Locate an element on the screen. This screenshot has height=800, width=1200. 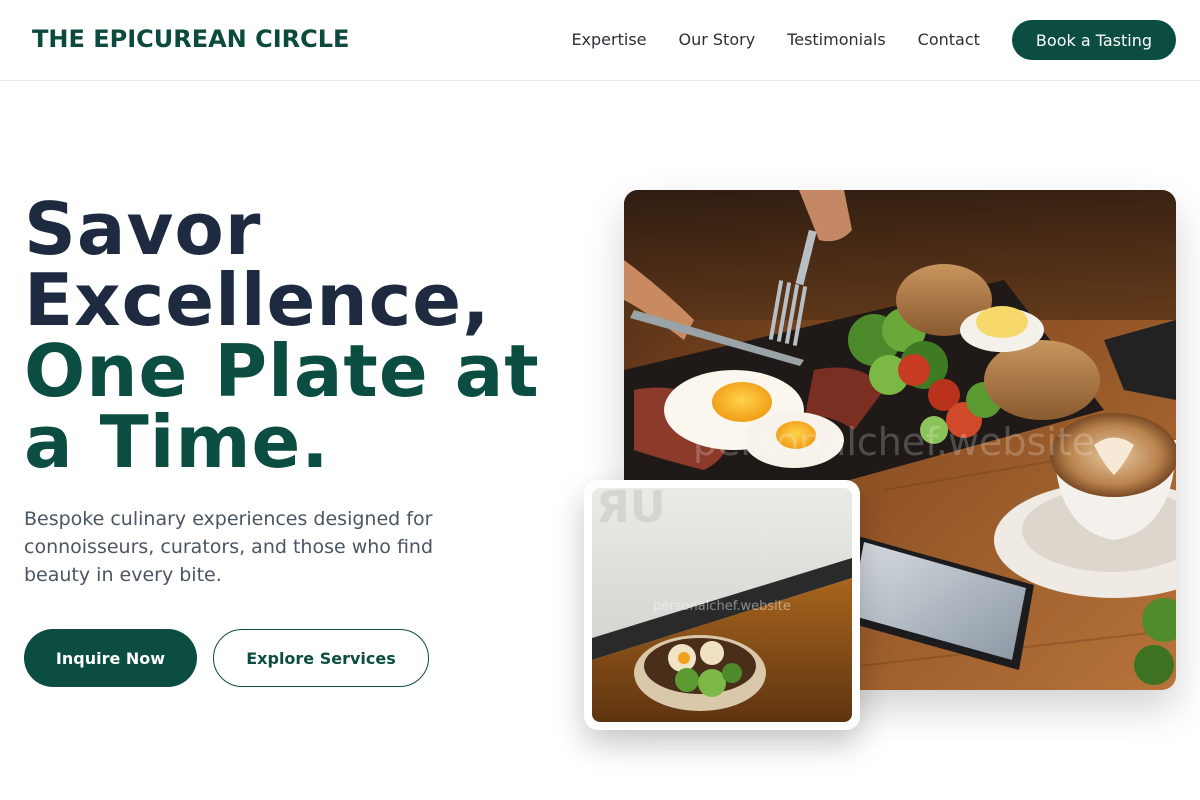
brand-logo: THE EPICUREAN CIRCLE is located at coordinates (190, 39).